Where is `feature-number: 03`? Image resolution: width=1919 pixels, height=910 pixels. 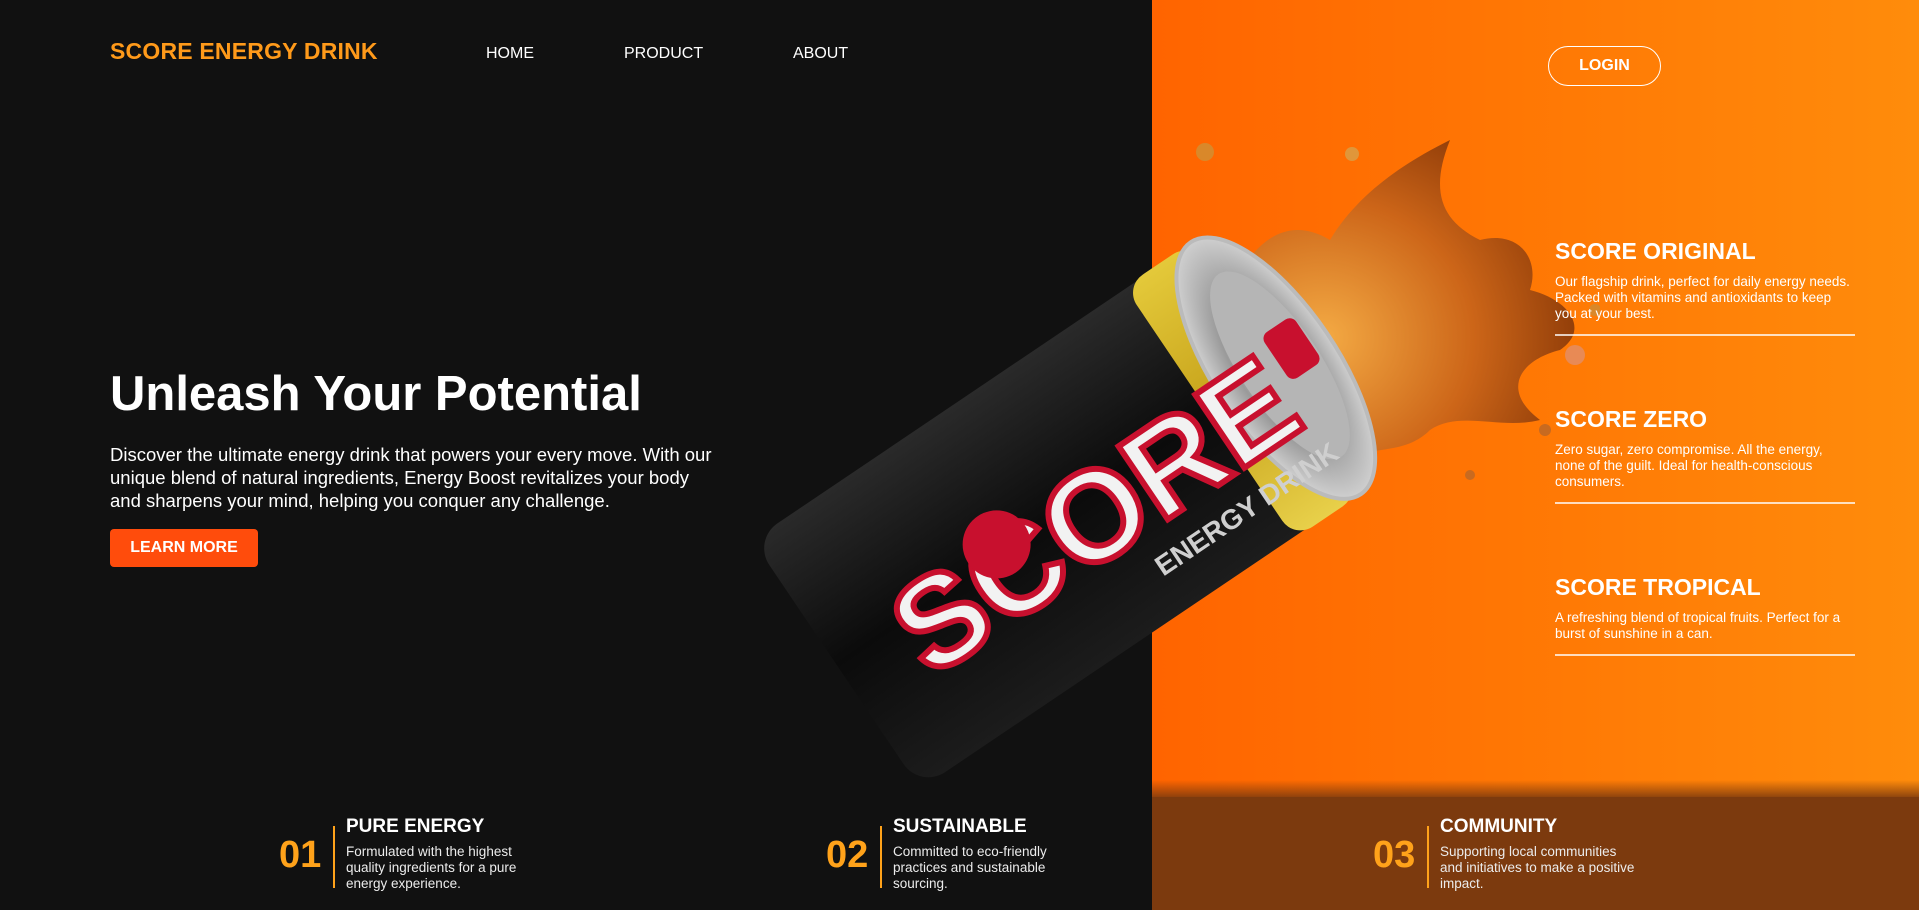 feature-number: 03 is located at coordinates (1394, 855).